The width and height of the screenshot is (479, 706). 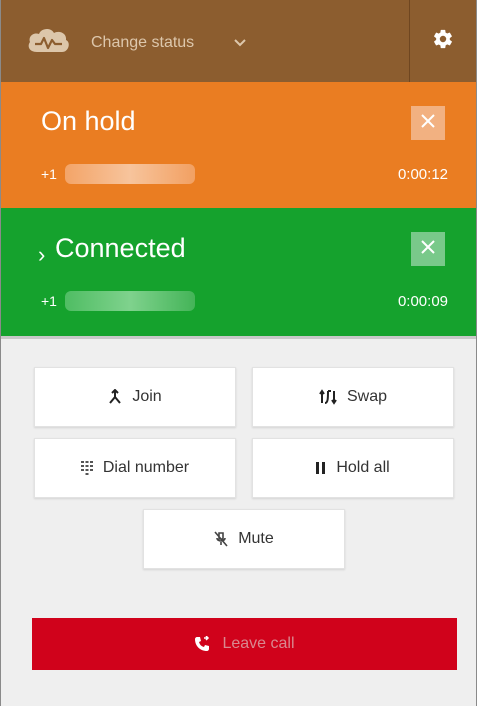 What do you see at coordinates (238, 337) in the screenshot?
I see `divider` at bounding box center [238, 337].